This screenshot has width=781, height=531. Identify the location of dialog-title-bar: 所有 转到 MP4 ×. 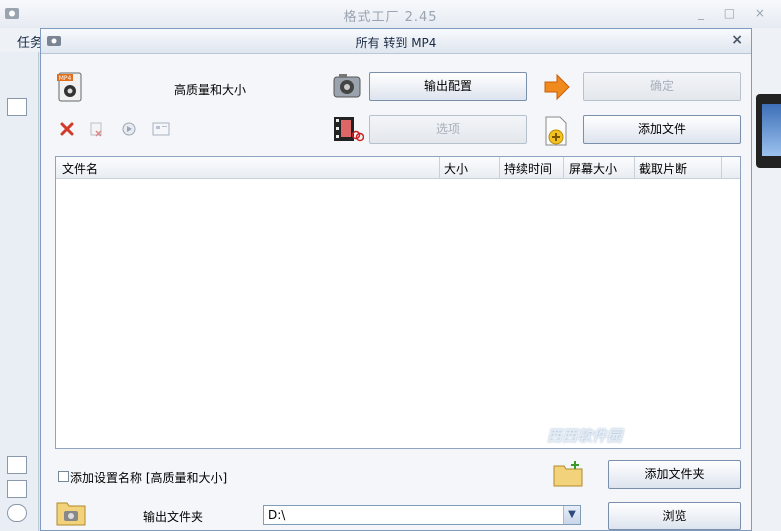
(396, 41).